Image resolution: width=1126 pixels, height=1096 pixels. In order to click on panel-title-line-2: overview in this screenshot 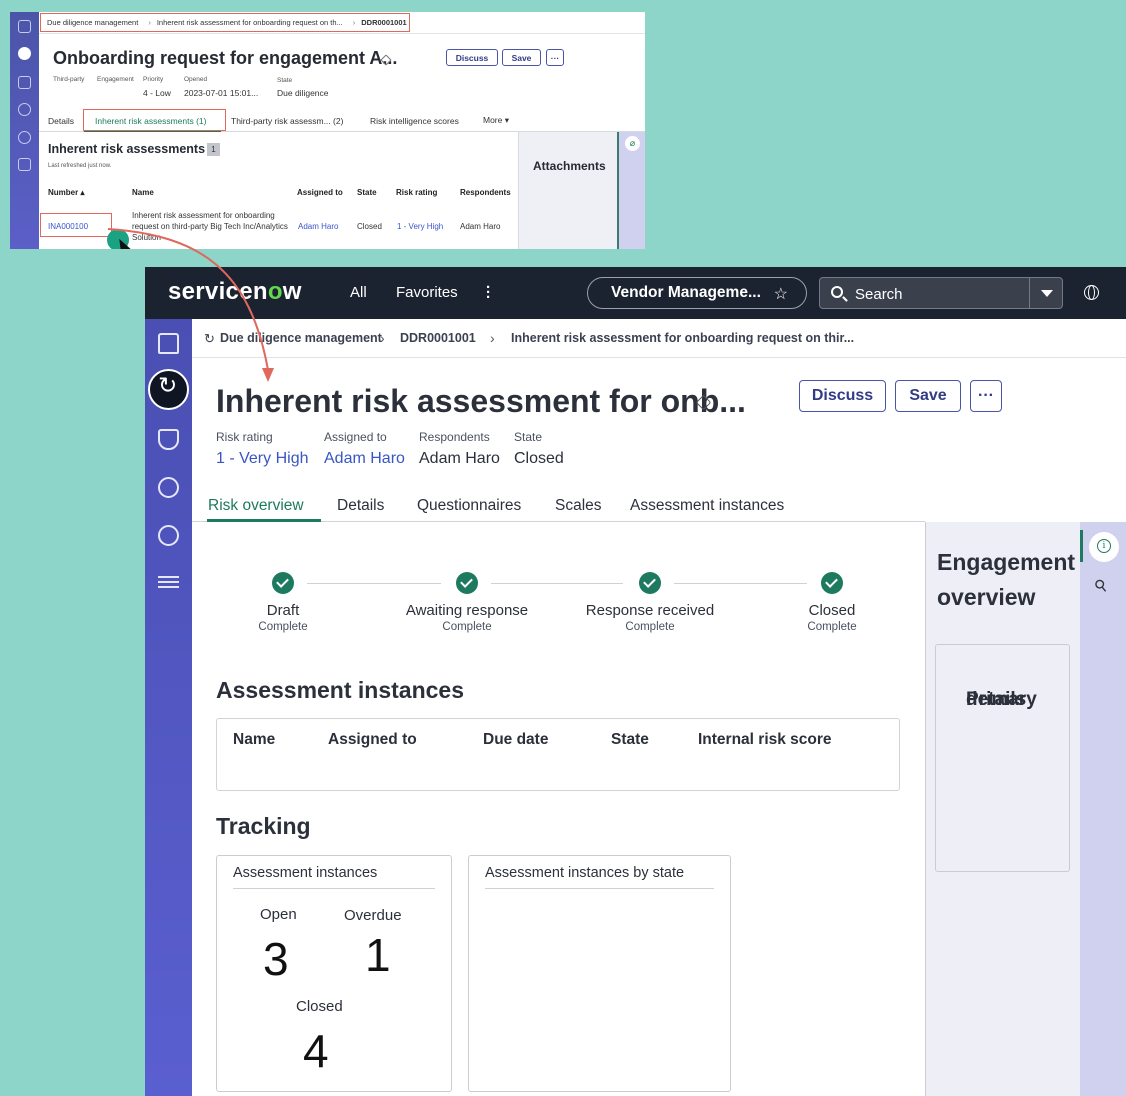, I will do `click(986, 597)`.